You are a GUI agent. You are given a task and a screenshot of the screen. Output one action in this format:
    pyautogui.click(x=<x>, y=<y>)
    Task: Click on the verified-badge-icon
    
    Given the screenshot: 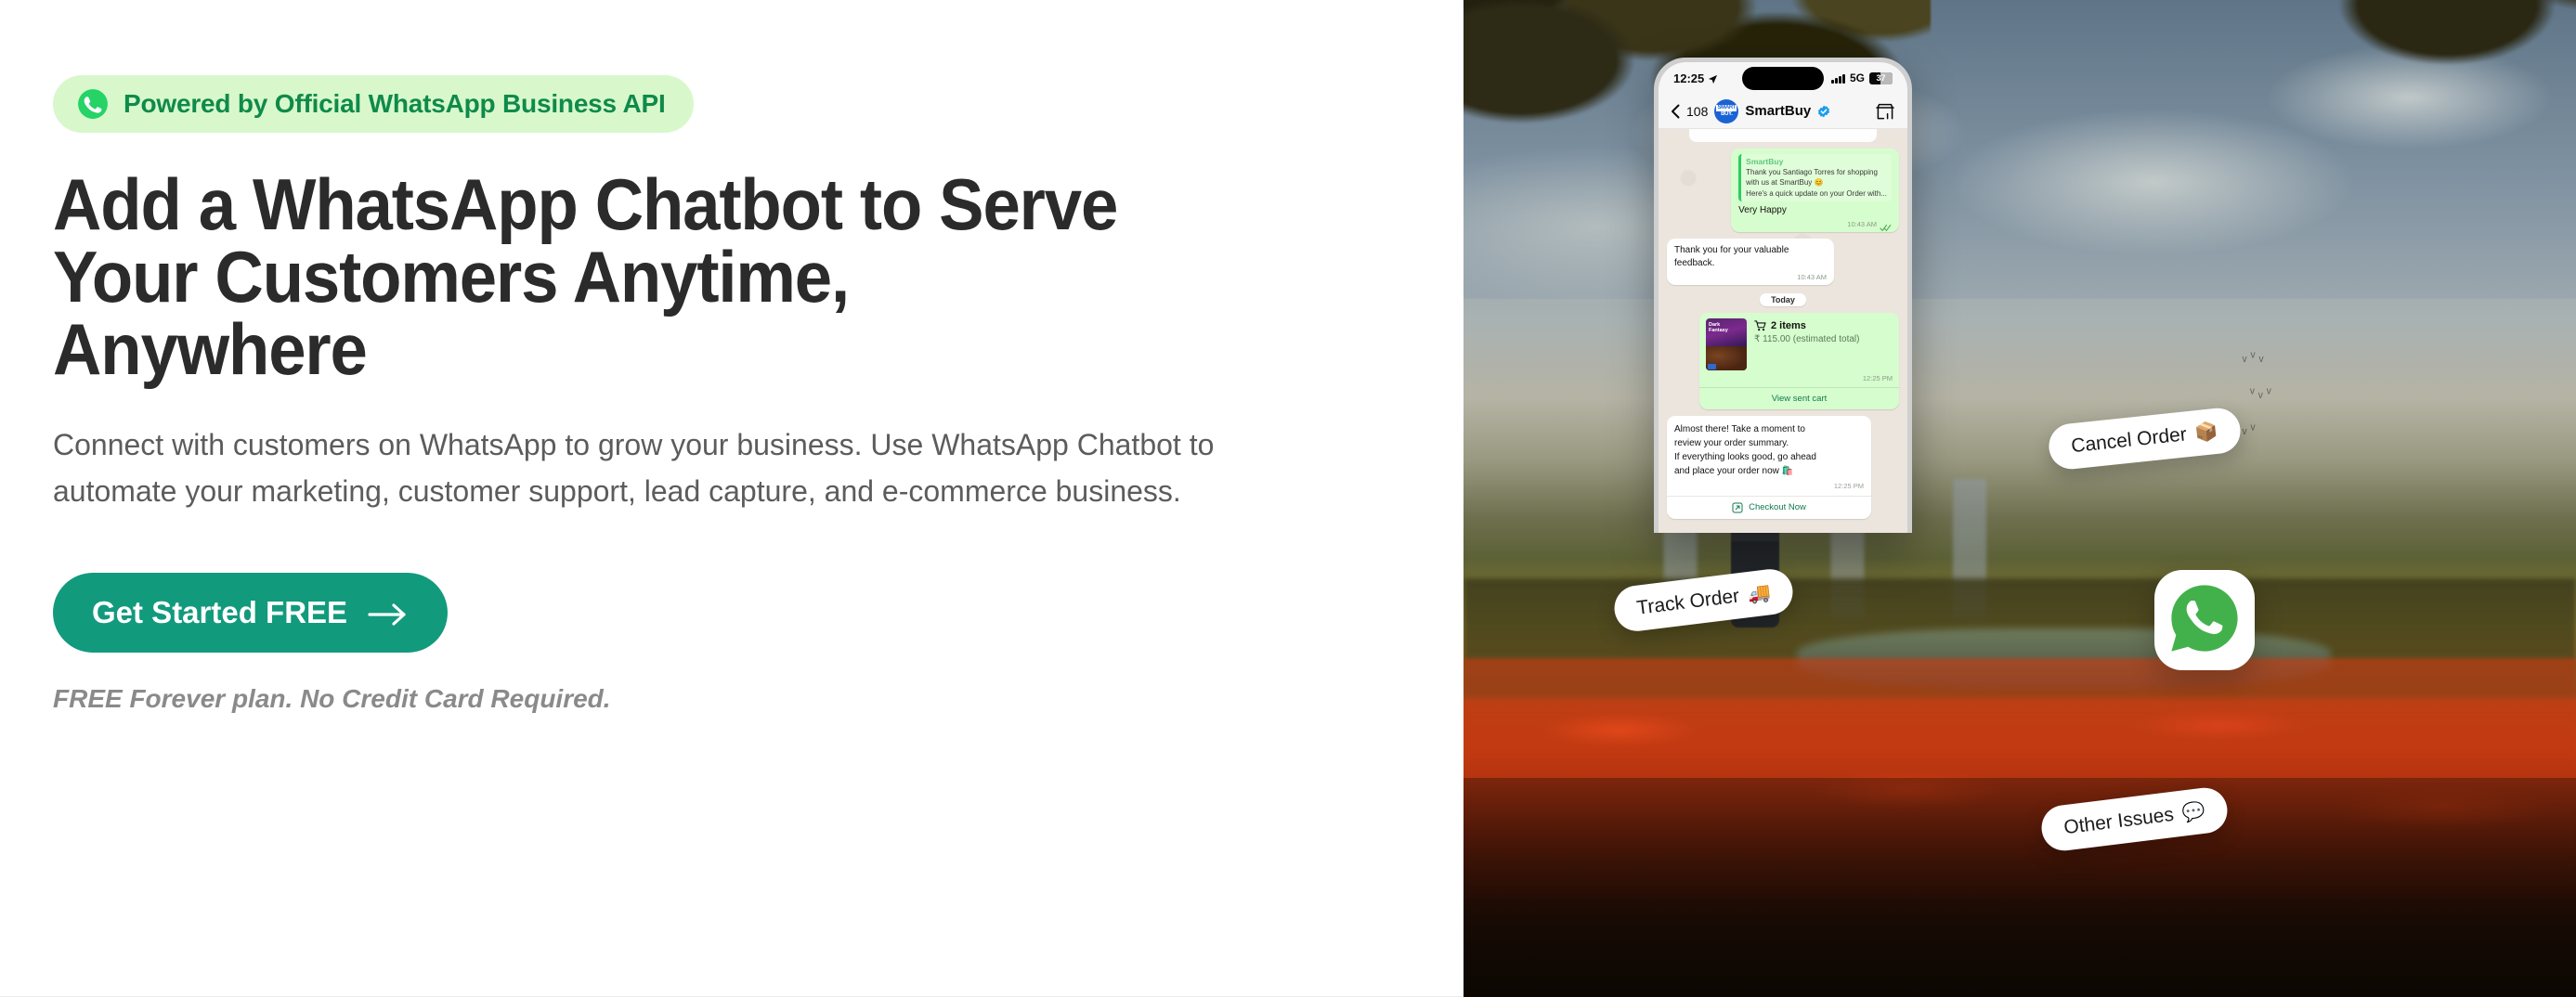 What is the action you would take?
    pyautogui.click(x=1823, y=112)
    